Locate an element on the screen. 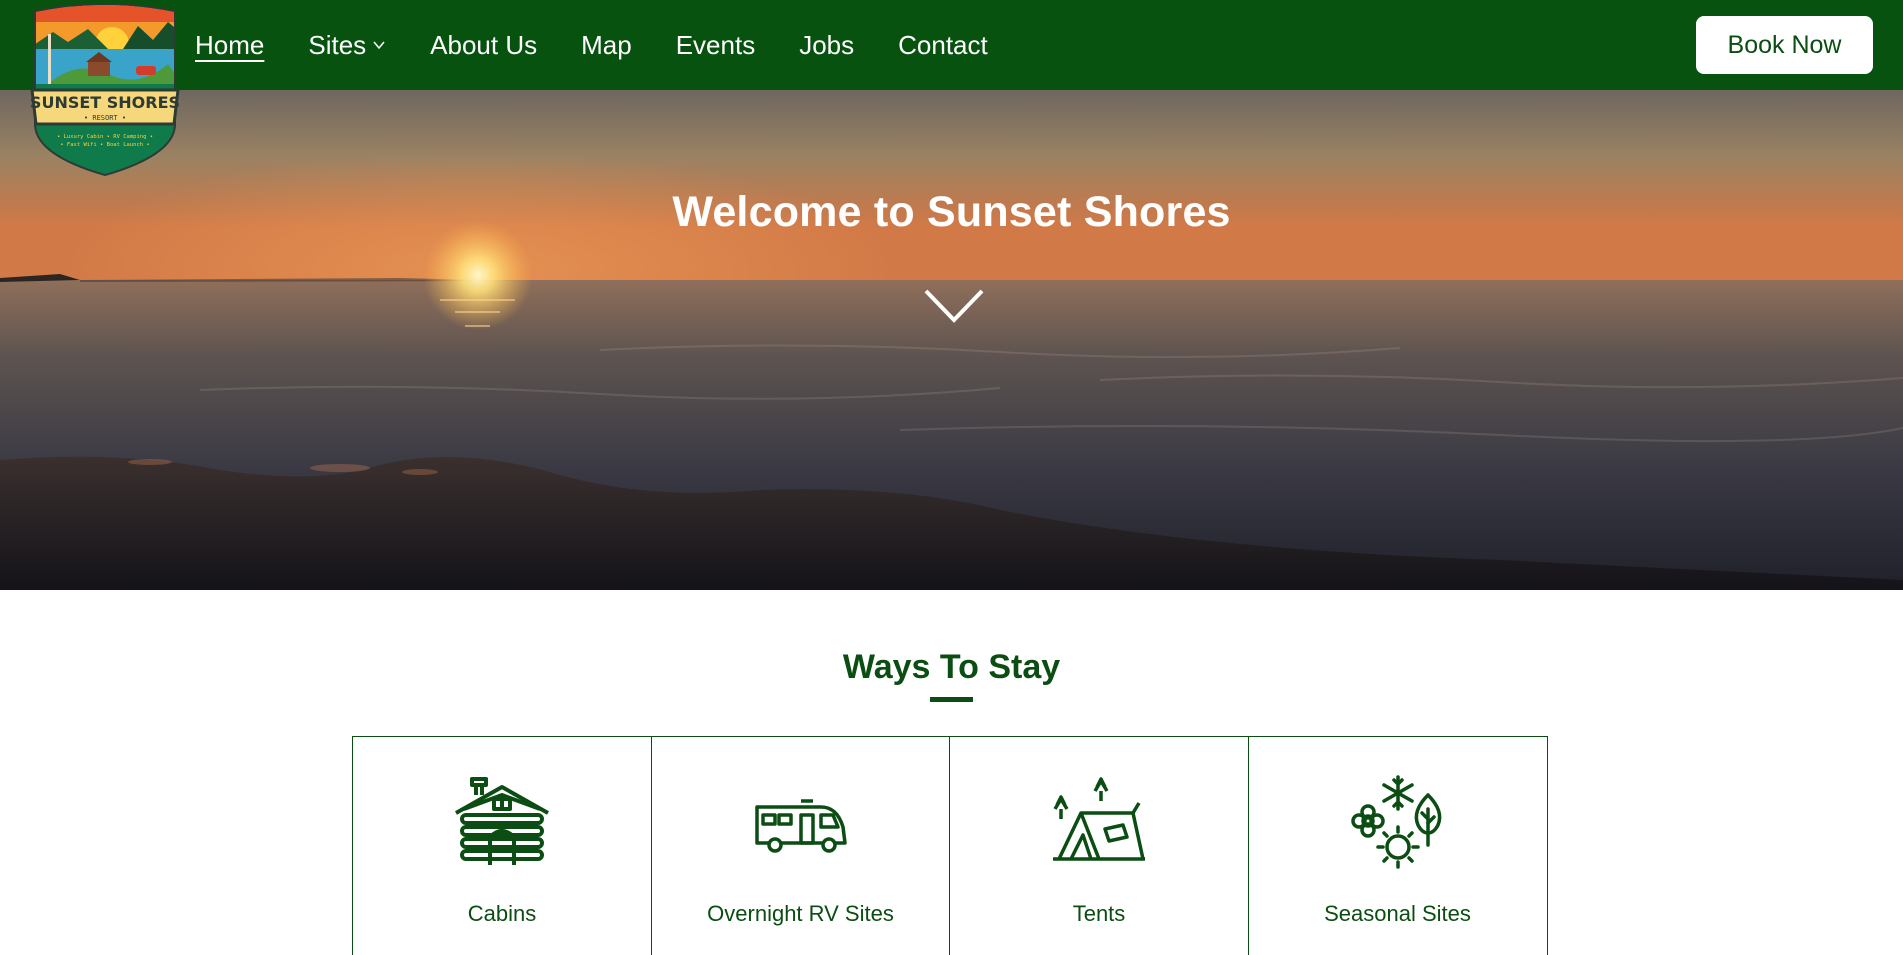 Image resolution: width=1903 pixels, height=955 pixels. hero-title: Welcome to Sunset Shores is located at coordinates (951, 212).